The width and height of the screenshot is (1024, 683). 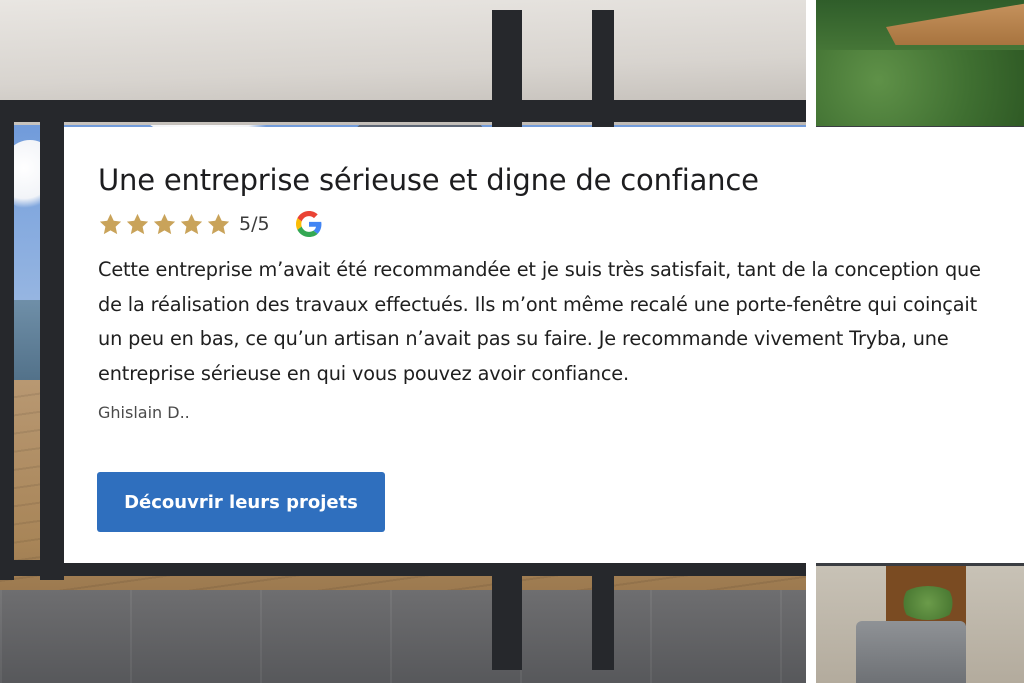 I want to click on rating-row: 5/5, so click(x=561, y=224).